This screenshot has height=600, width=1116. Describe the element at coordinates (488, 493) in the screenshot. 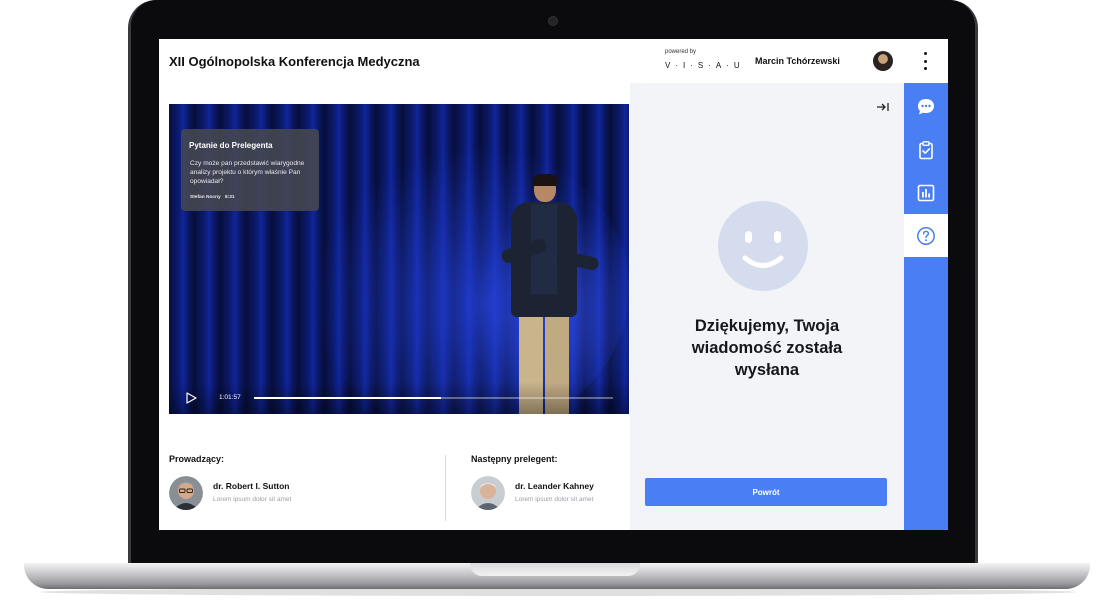

I see `next-speaker-avatar` at that location.